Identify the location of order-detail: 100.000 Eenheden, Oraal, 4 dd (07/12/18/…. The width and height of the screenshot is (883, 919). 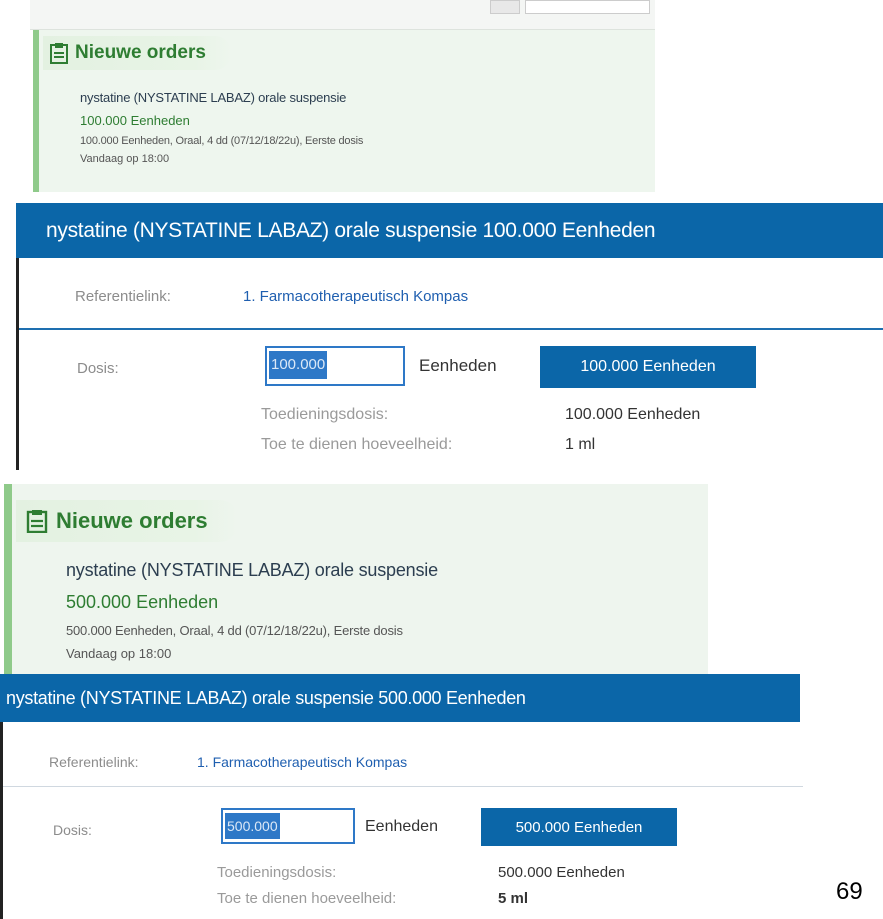
(222, 141).